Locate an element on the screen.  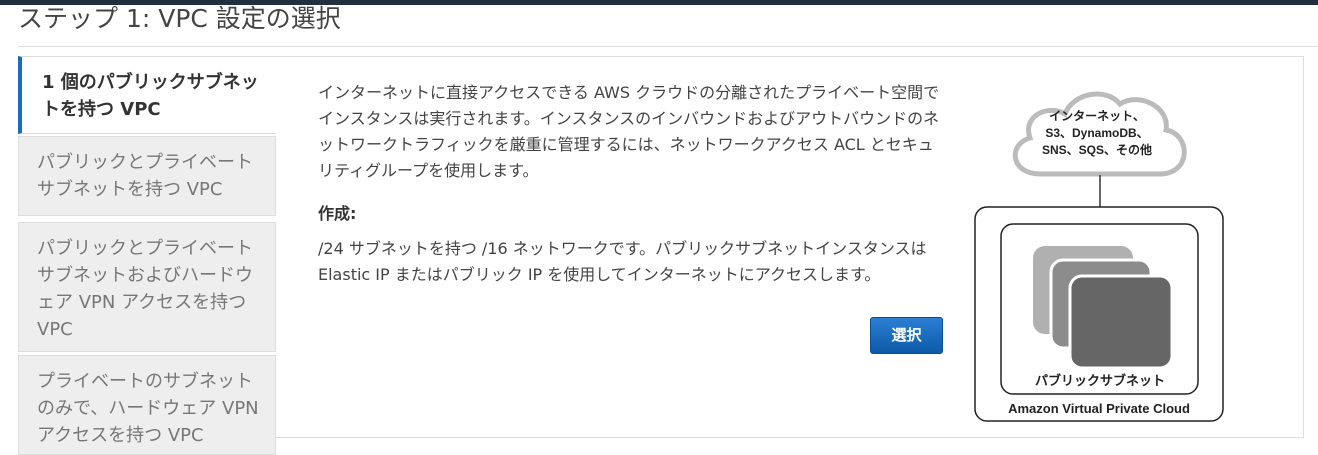
tab-single-public-subnet: 1 個のパブリックサブネットを持つ VPC is located at coordinates (147, 95).